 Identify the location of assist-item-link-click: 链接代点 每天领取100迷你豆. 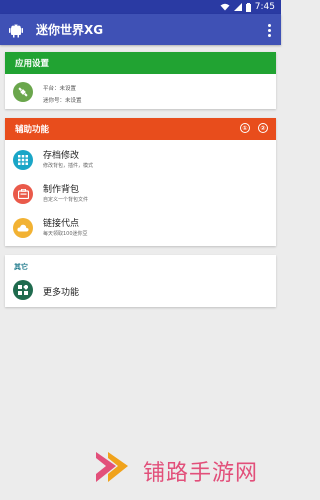
(140, 228).